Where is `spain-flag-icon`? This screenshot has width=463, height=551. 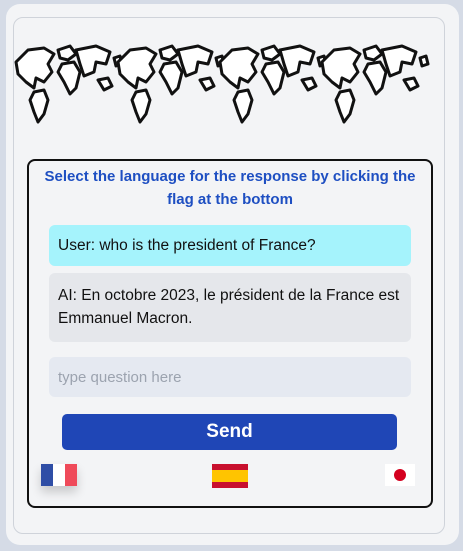 spain-flag-icon is located at coordinates (230, 476).